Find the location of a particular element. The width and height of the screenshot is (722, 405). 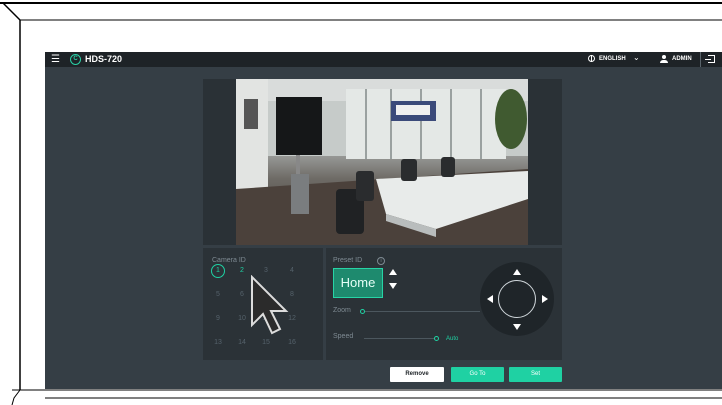

camera-id-9: 9 is located at coordinates (218, 319).